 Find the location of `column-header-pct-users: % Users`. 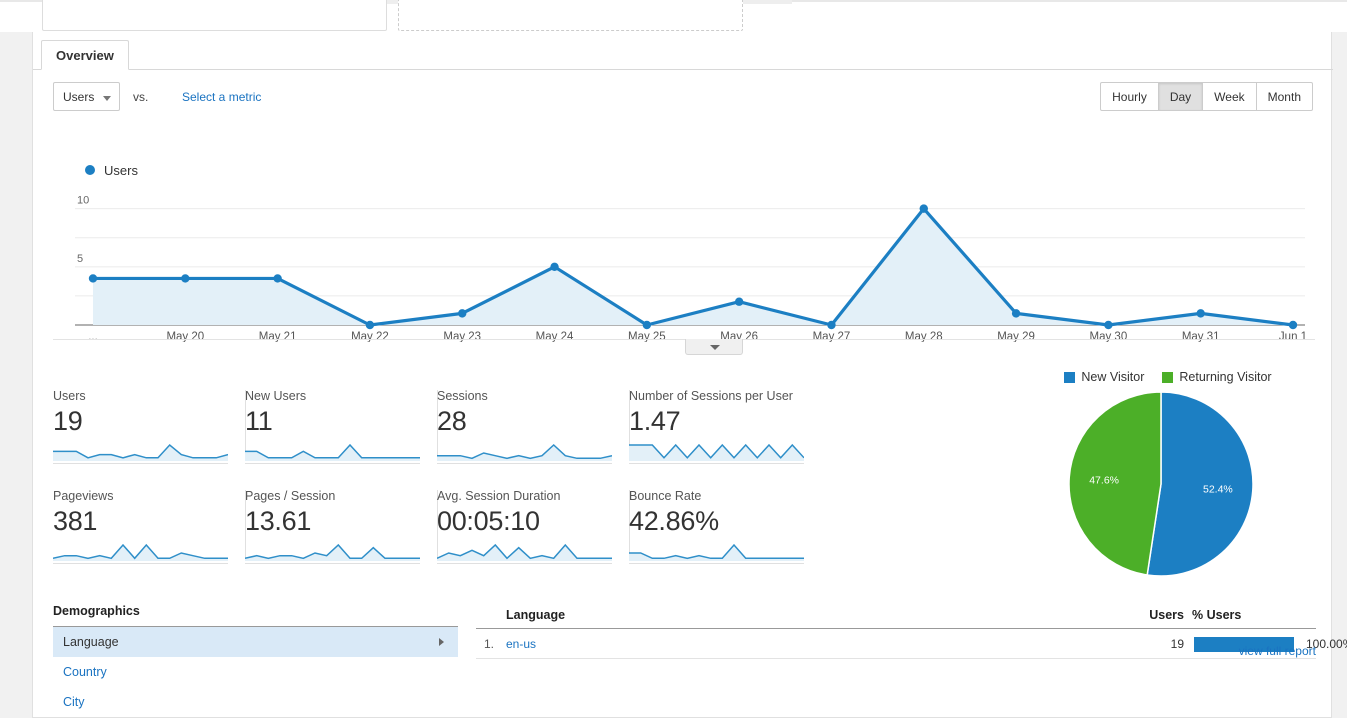

column-header-pct-users: % Users is located at coordinates (1217, 615).